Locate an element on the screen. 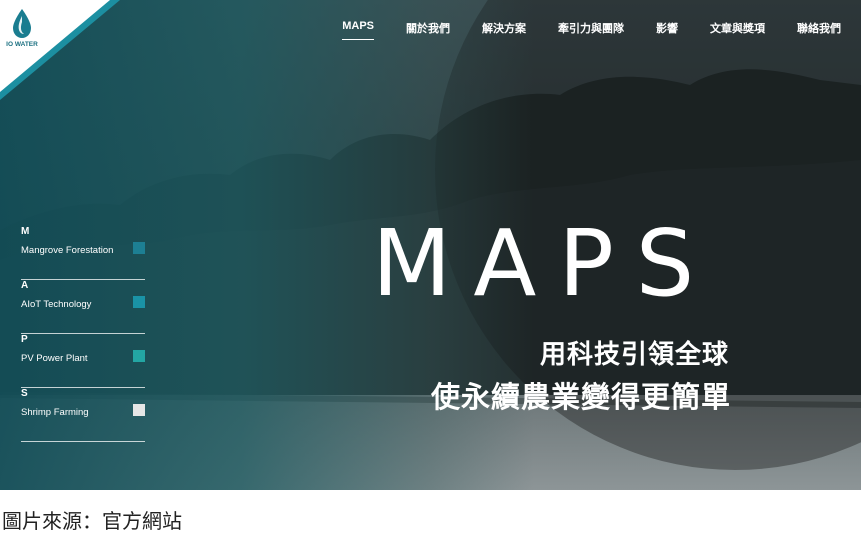 The width and height of the screenshot is (865, 550). brand-logo: IO WATER is located at coordinates (22, 28).